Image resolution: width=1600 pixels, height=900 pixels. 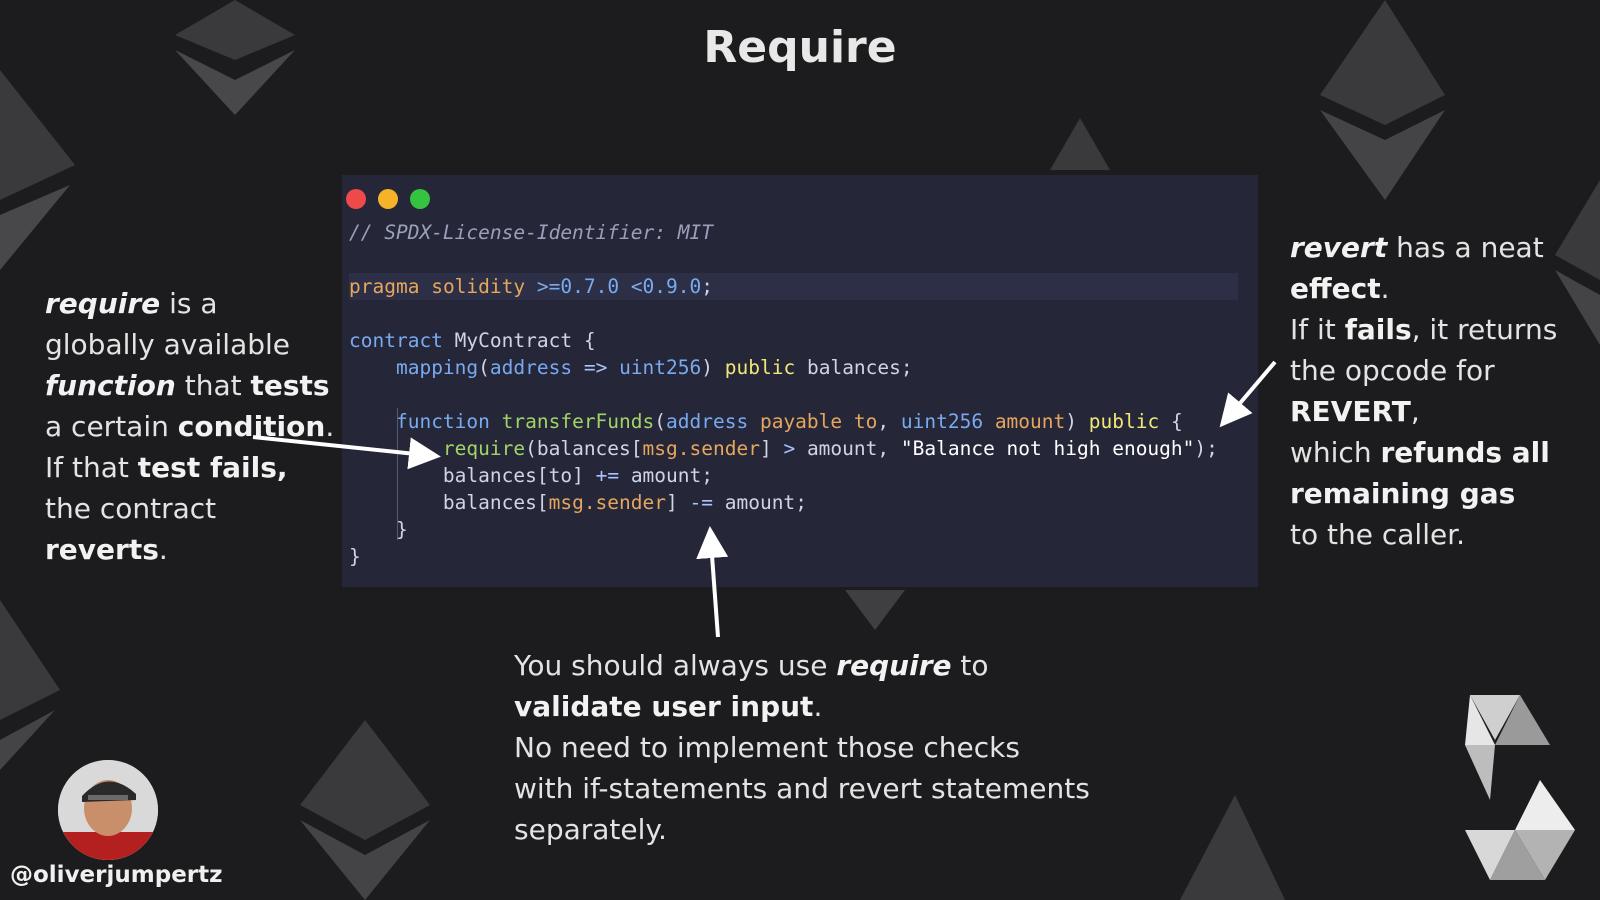 What do you see at coordinates (675, 665) in the screenshot?
I see `note-text: You should always use` at bounding box center [675, 665].